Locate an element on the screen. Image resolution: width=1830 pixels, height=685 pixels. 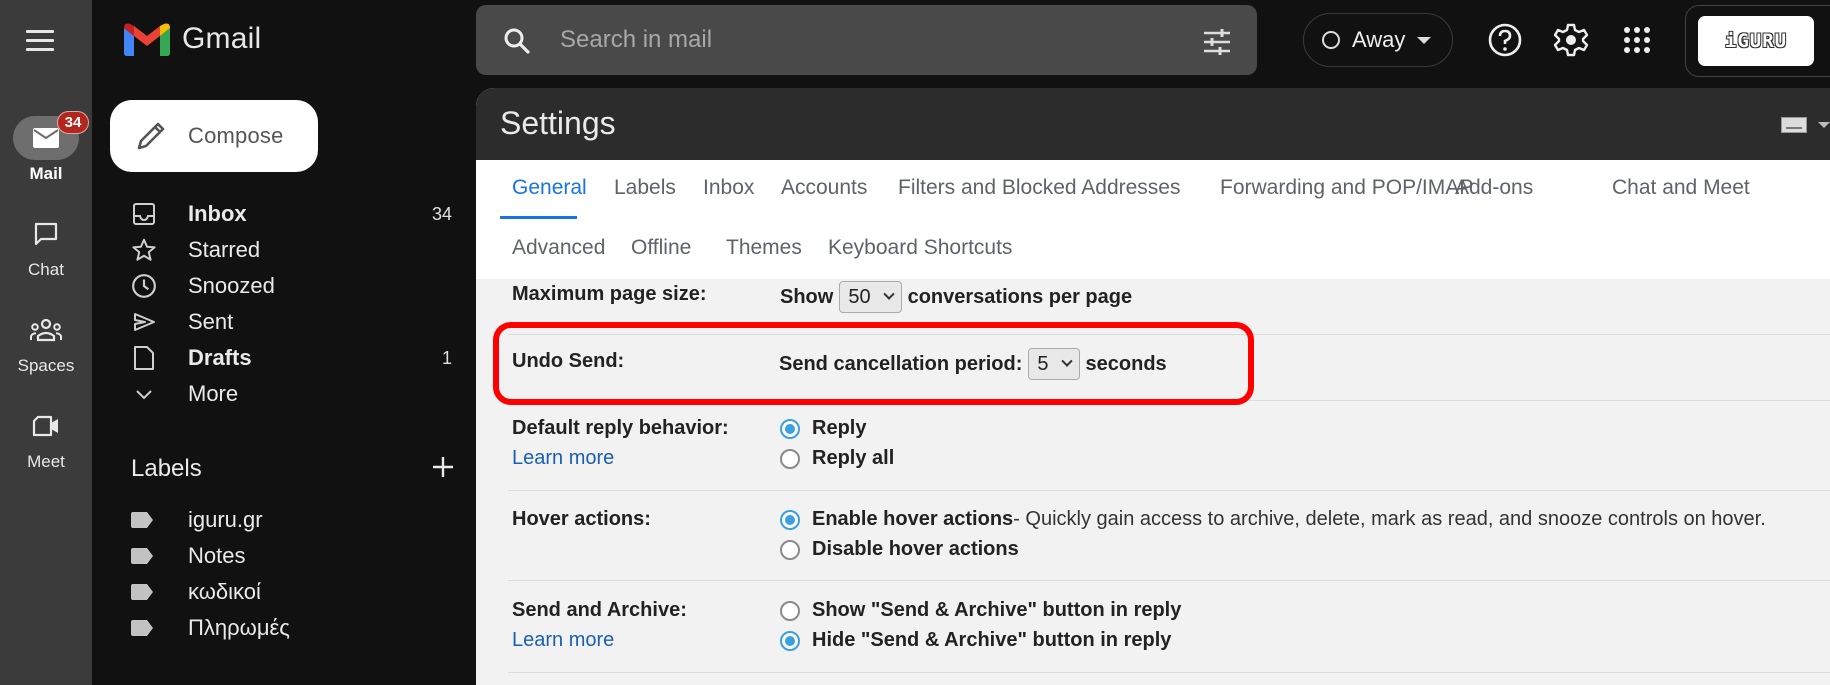
search-input is located at coordinates (855, 40).